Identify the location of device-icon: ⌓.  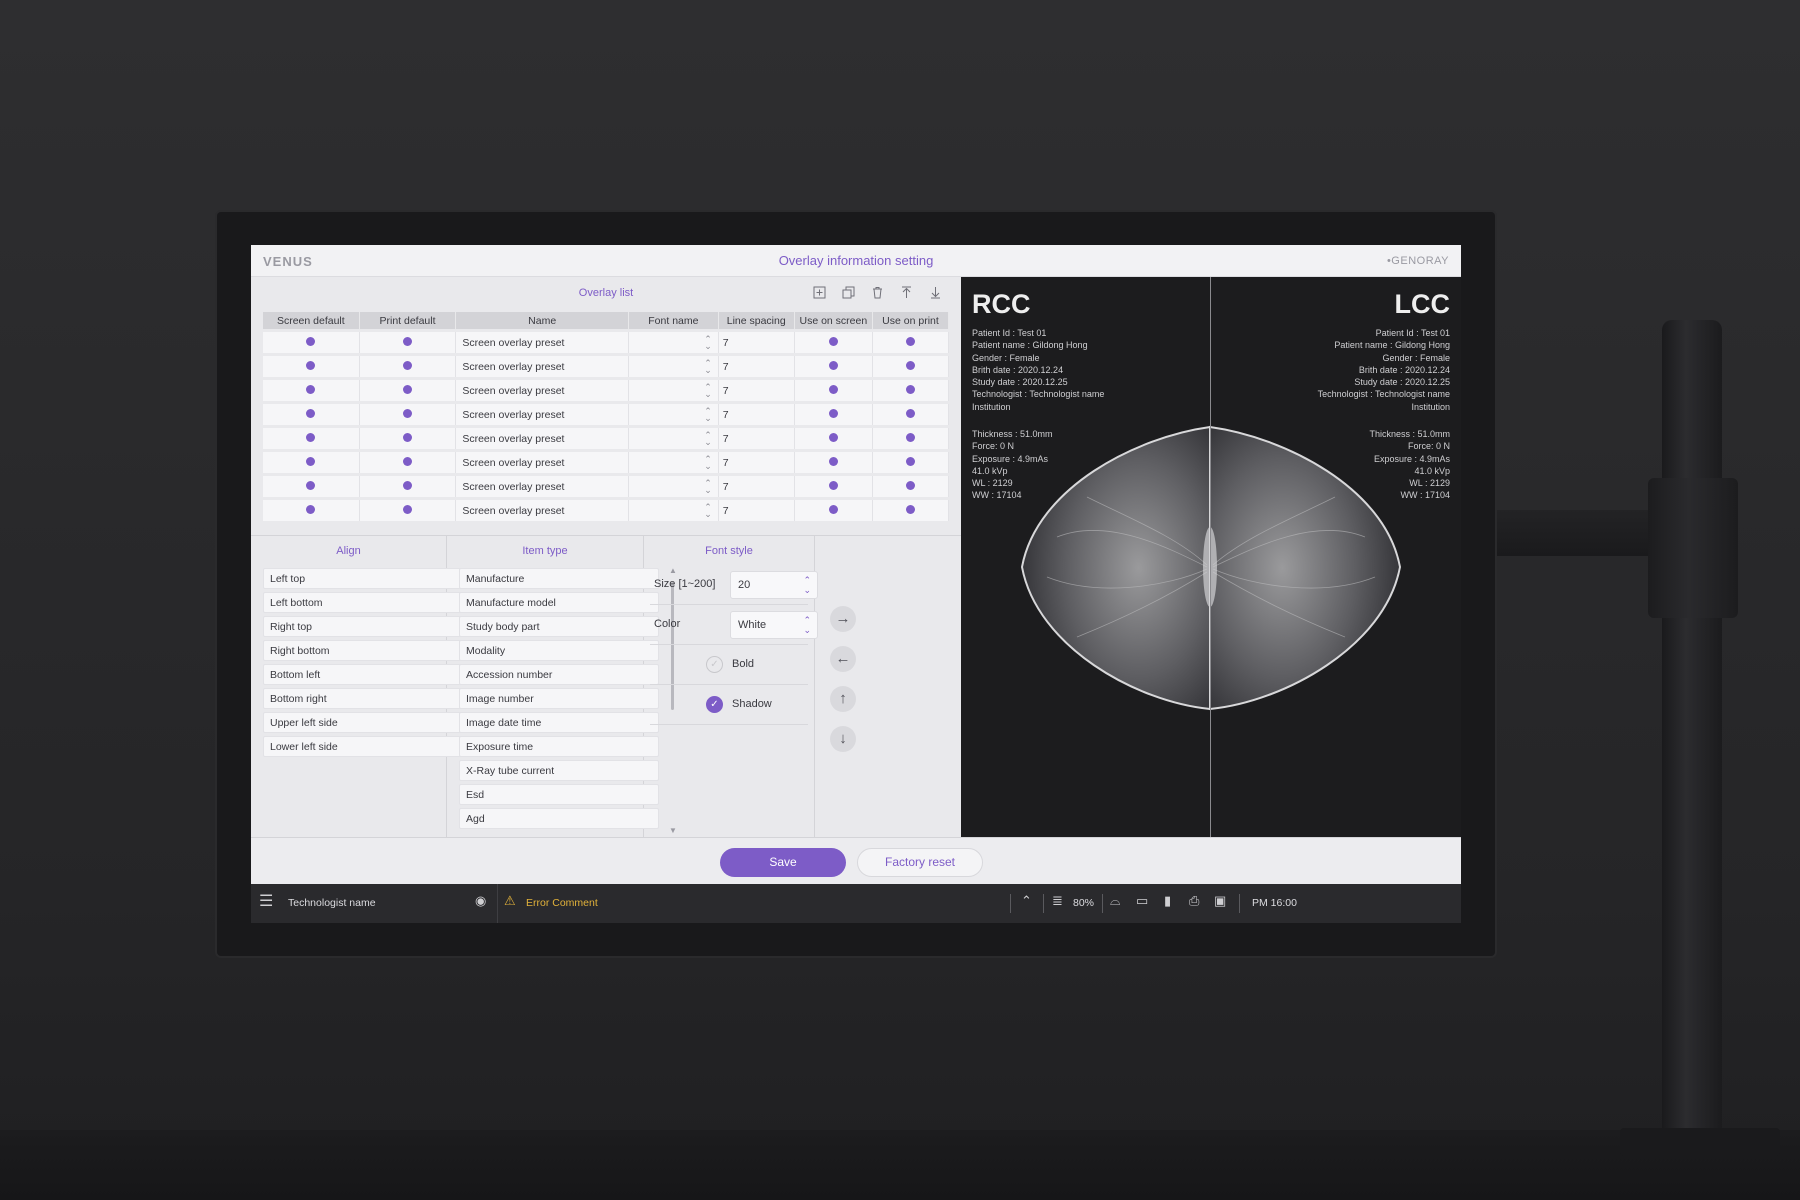
(1115, 901).